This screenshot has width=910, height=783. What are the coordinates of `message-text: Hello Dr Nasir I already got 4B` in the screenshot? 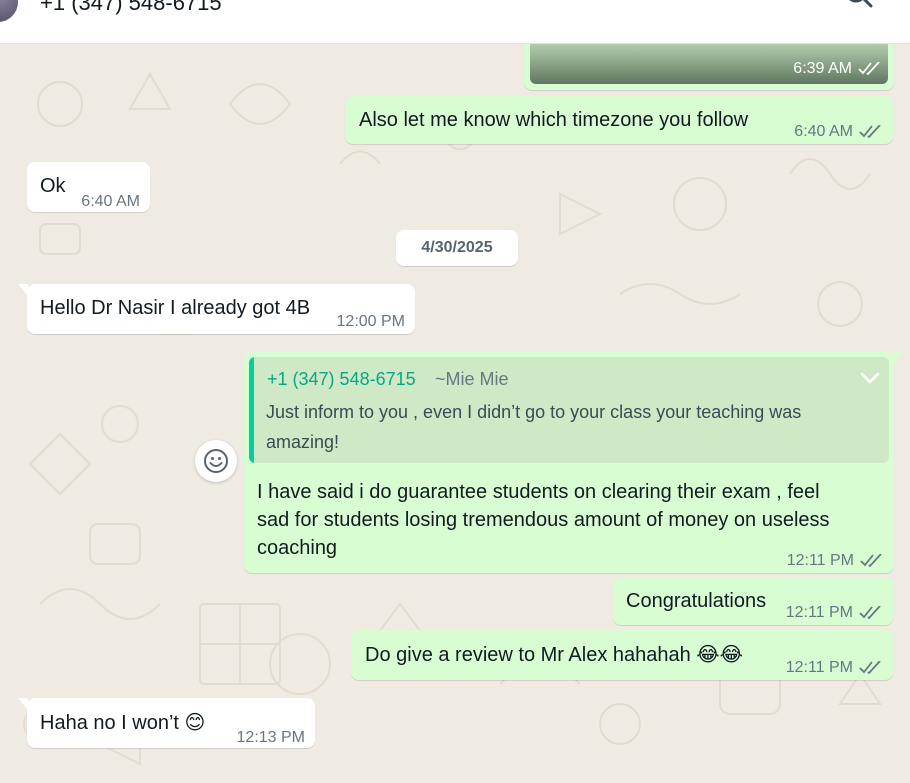 It's located at (175, 308).